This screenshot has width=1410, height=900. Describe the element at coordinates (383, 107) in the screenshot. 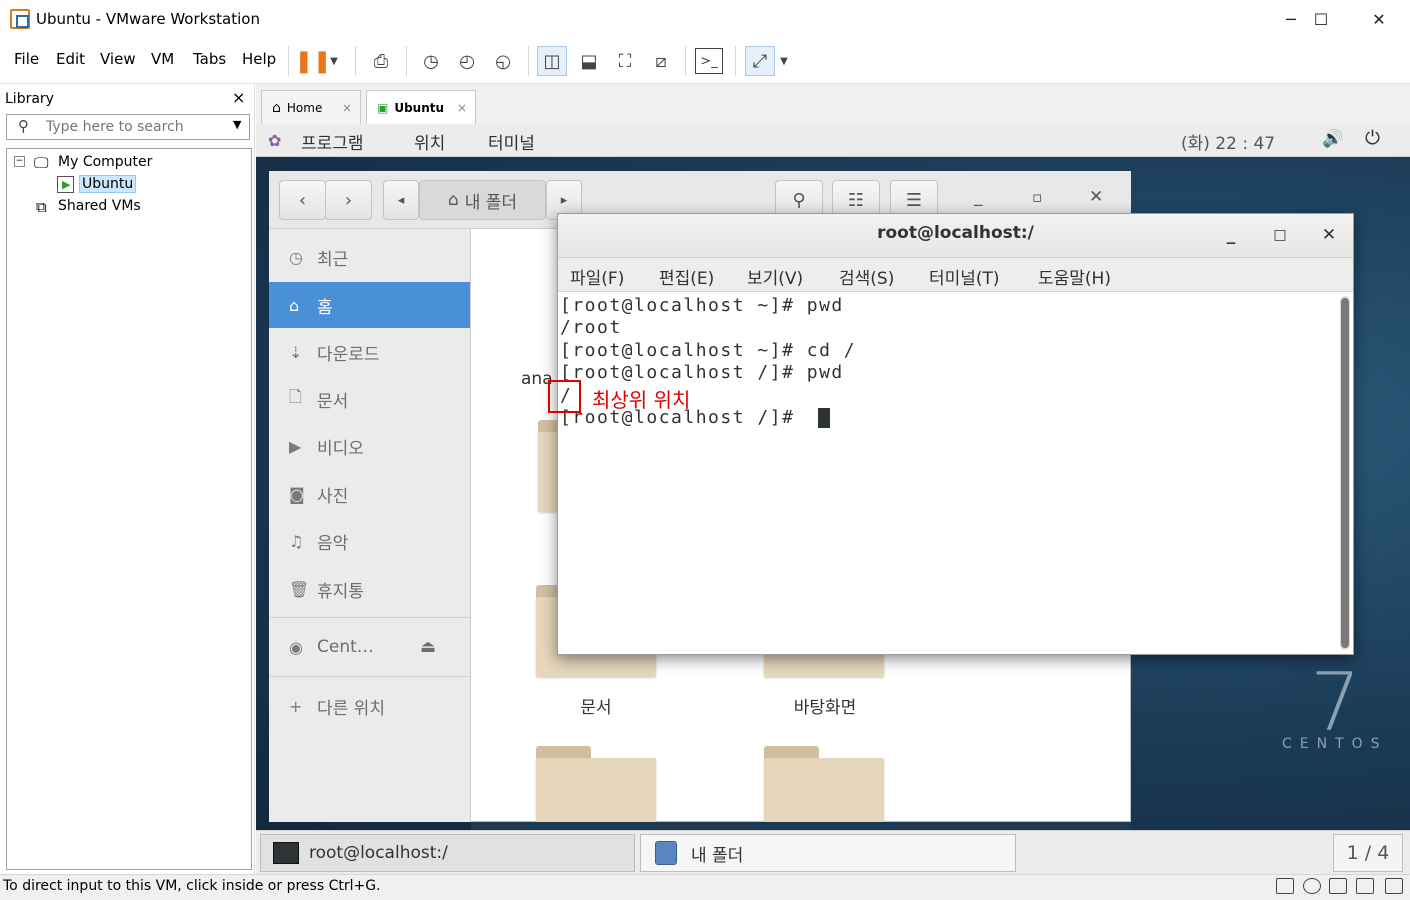

I see `vm-icon: ▣` at that location.